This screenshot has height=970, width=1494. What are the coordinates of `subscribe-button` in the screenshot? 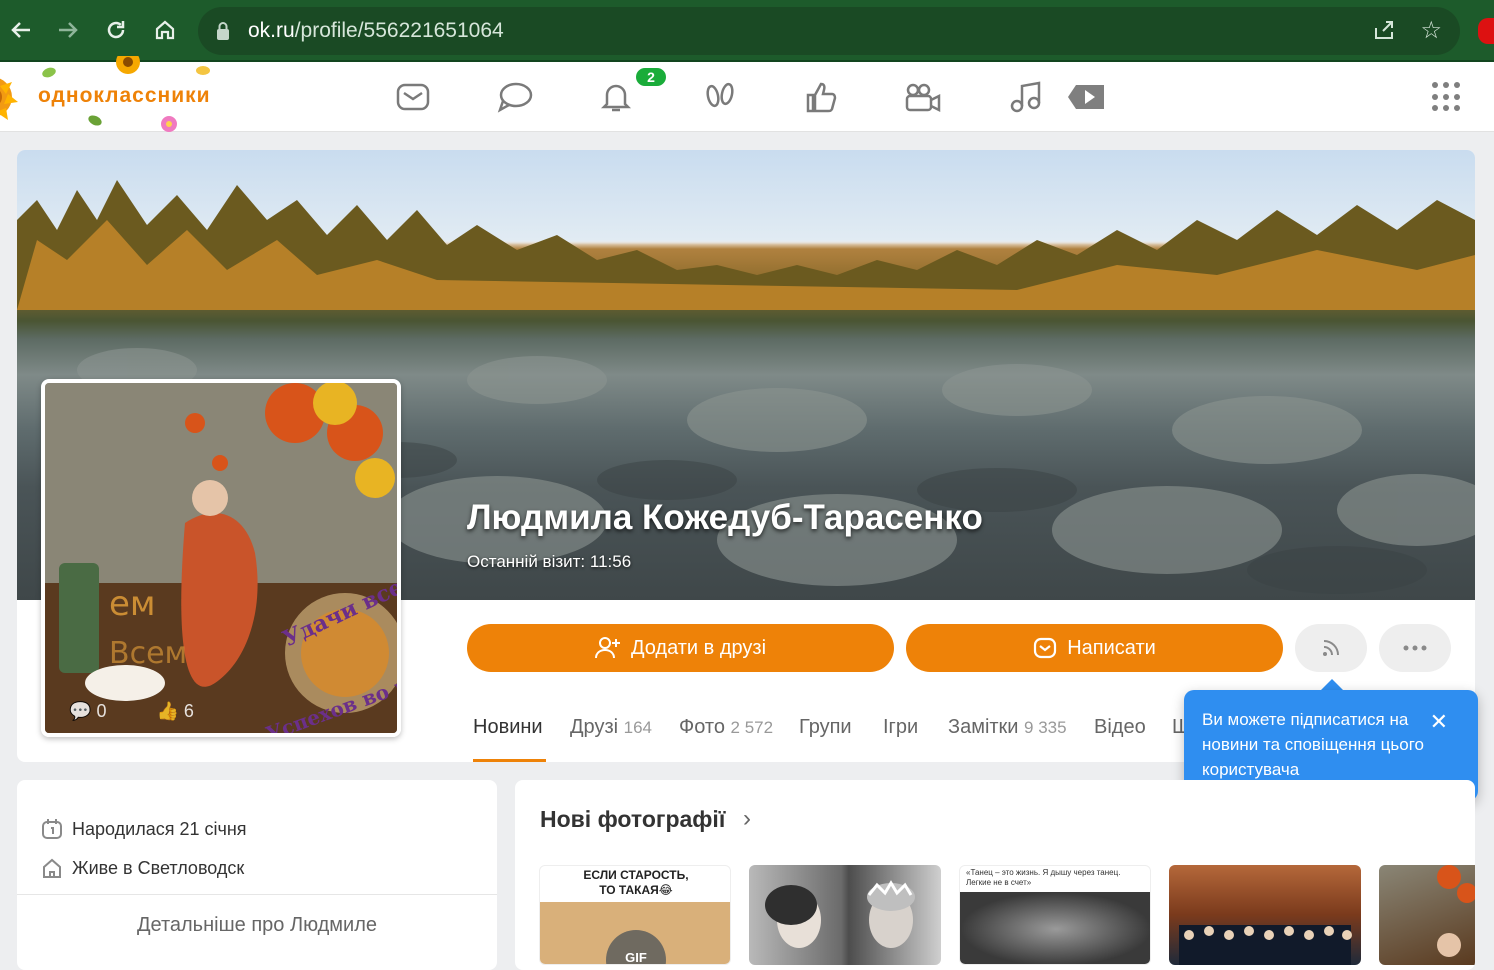 It's located at (1331, 648).